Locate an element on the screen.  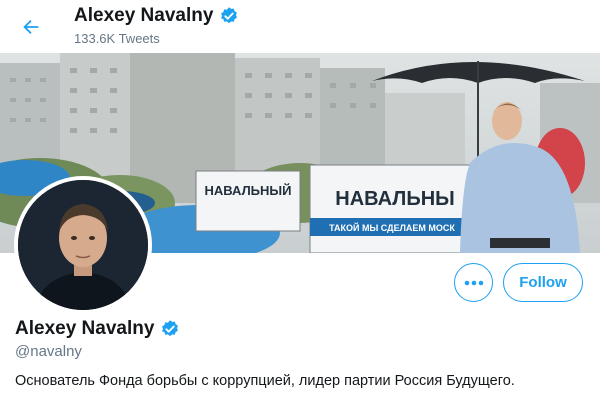
header-name: Alexey Navalny is located at coordinates (144, 15).